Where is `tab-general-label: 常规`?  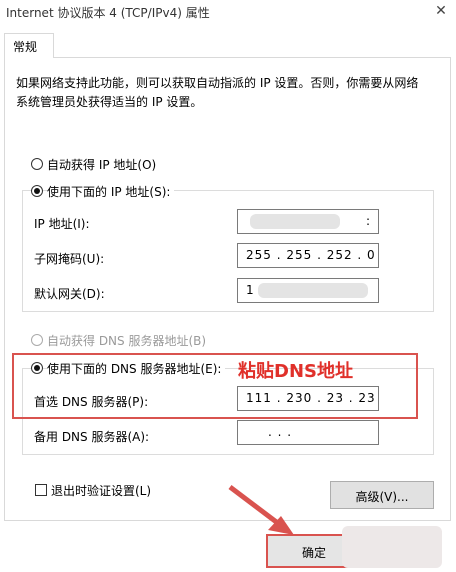
tab-general-label: 常规 is located at coordinates (25, 47).